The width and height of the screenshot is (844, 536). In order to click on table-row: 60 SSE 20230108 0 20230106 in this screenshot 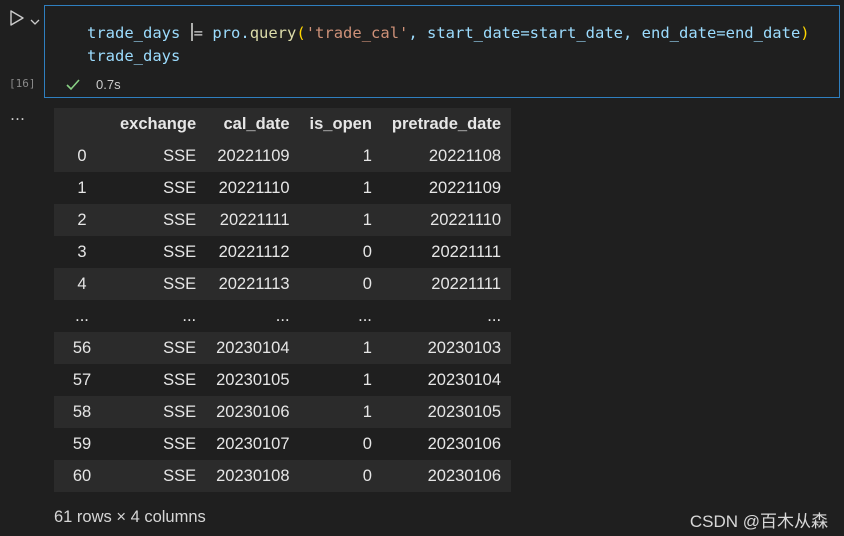, I will do `click(283, 476)`.